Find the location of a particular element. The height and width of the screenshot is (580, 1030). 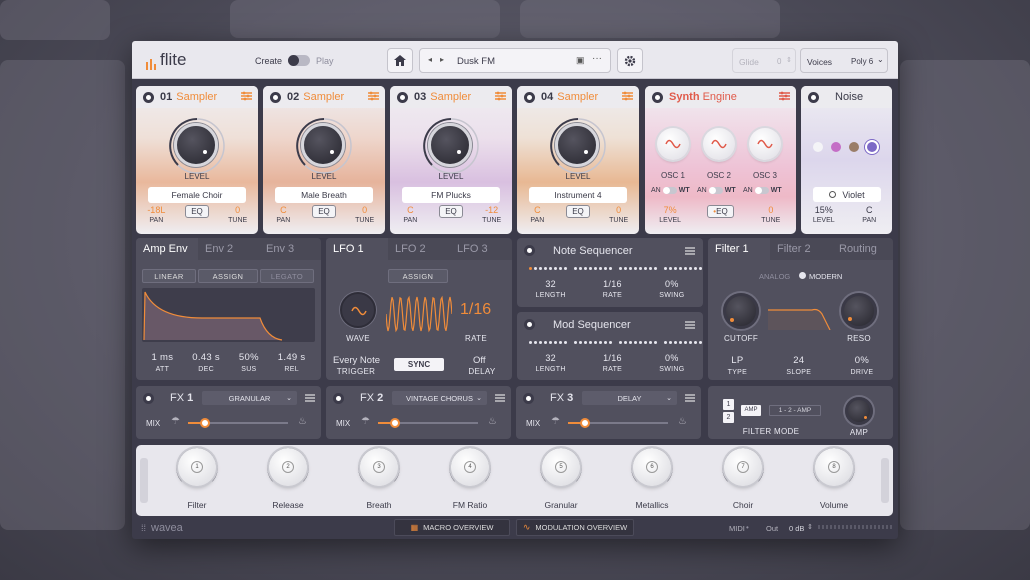

mod-seq-power-button is located at coordinates (529, 324).